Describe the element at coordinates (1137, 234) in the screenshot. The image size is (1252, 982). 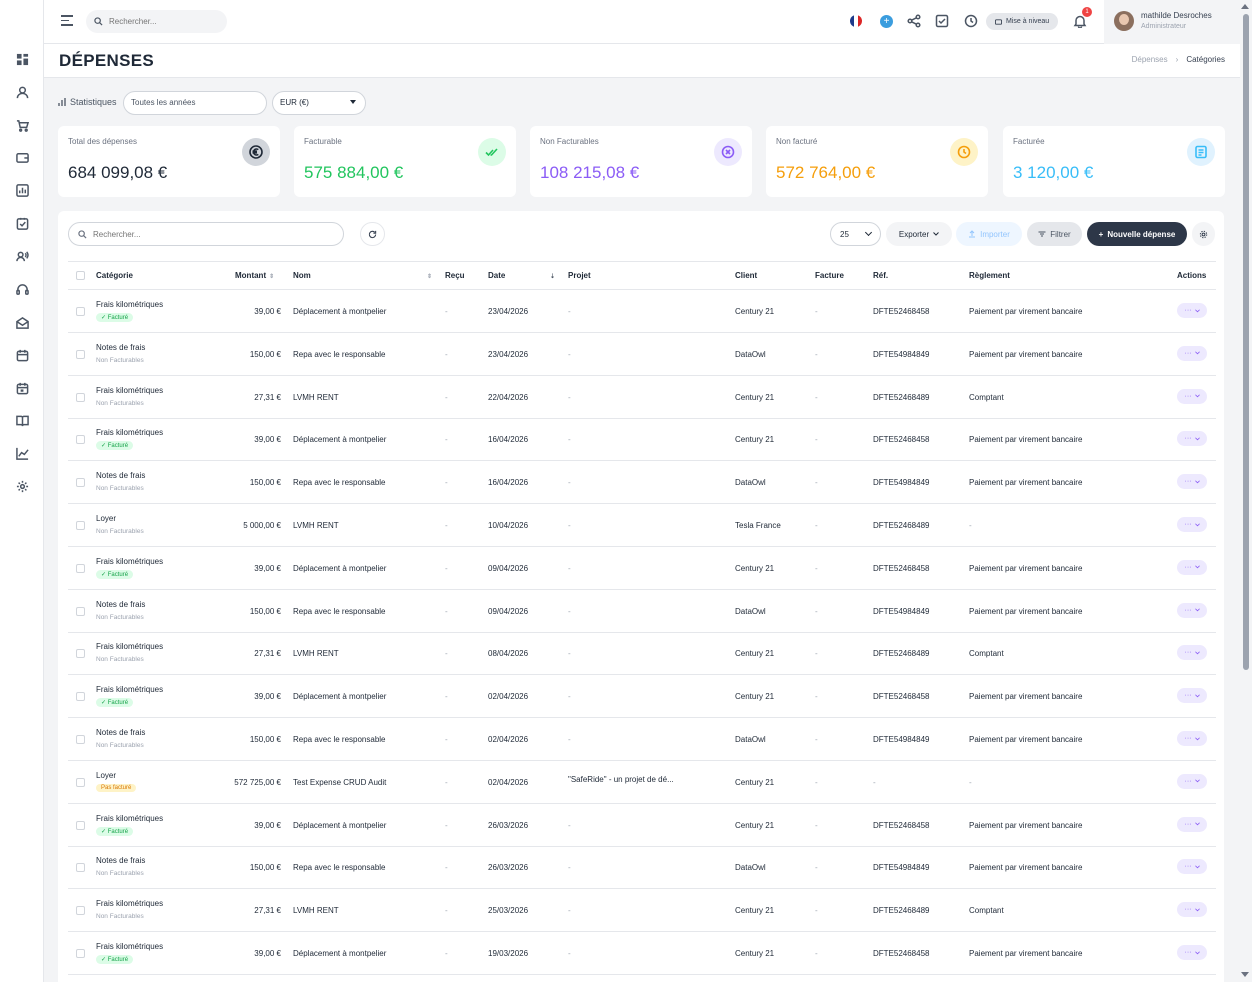
I see `new-expense-button: + Nouvelle dépense` at that location.